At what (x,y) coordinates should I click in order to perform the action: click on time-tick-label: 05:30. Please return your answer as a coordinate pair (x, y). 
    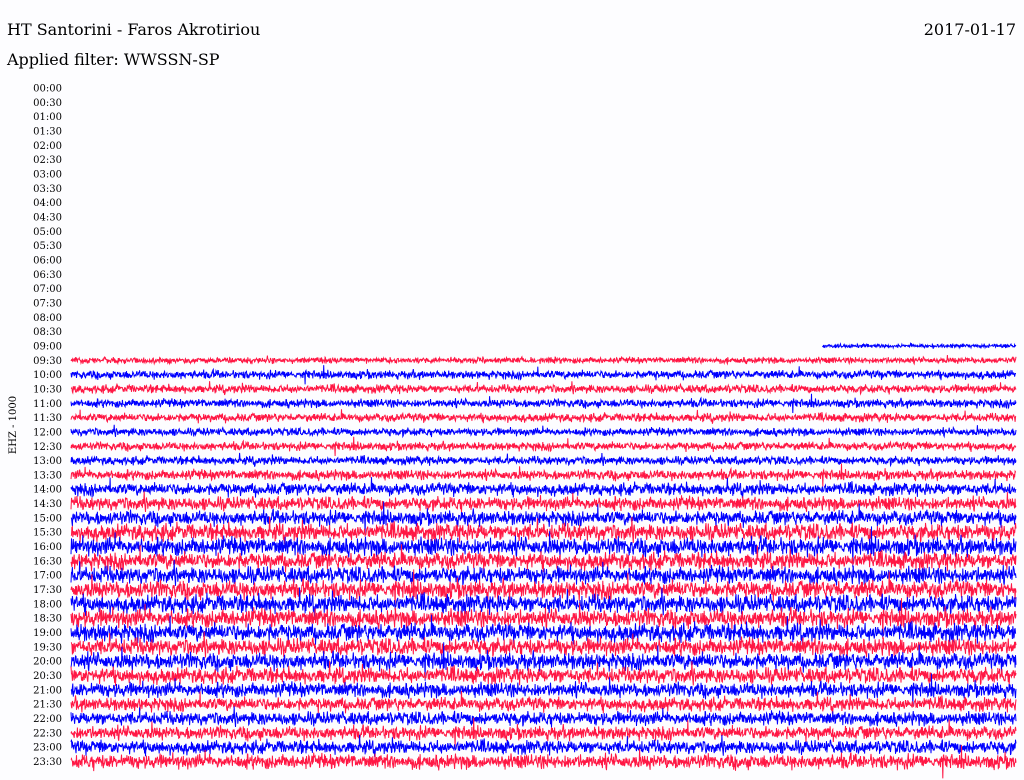
    Looking at the image, I should click on (47, 246).